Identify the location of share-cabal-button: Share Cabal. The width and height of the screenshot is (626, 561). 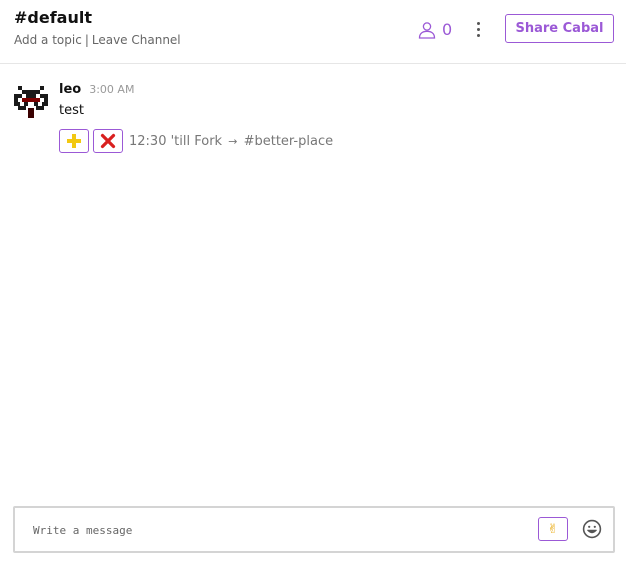
(559, 28).